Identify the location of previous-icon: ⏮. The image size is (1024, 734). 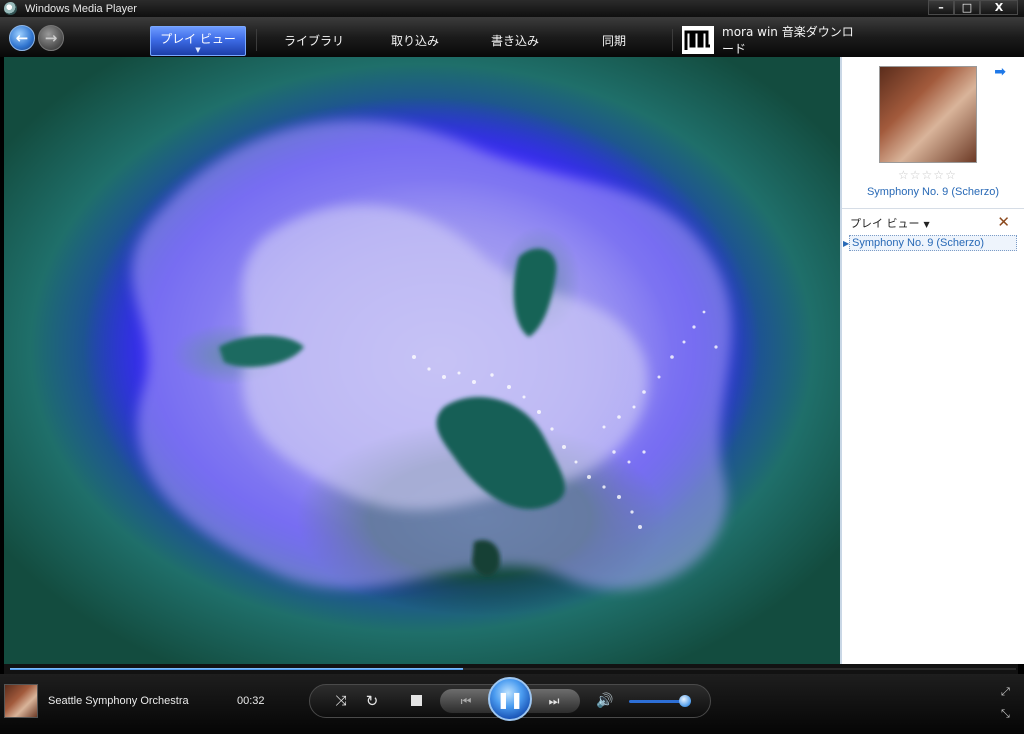
(466, 700).